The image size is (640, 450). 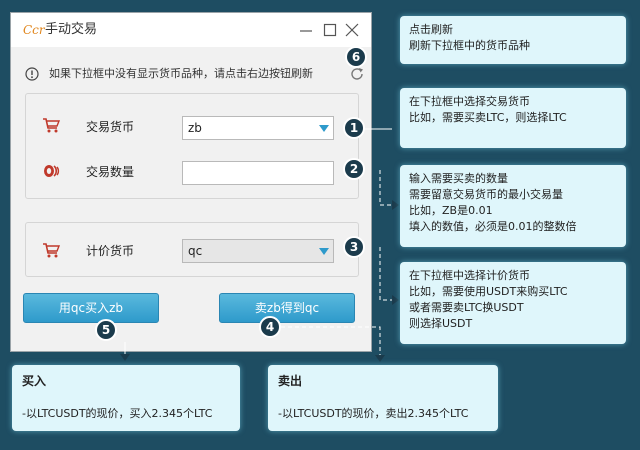 I want to click on callout-amount-line-1: 输入需要买卖的数量, so click(x=458, y=178).